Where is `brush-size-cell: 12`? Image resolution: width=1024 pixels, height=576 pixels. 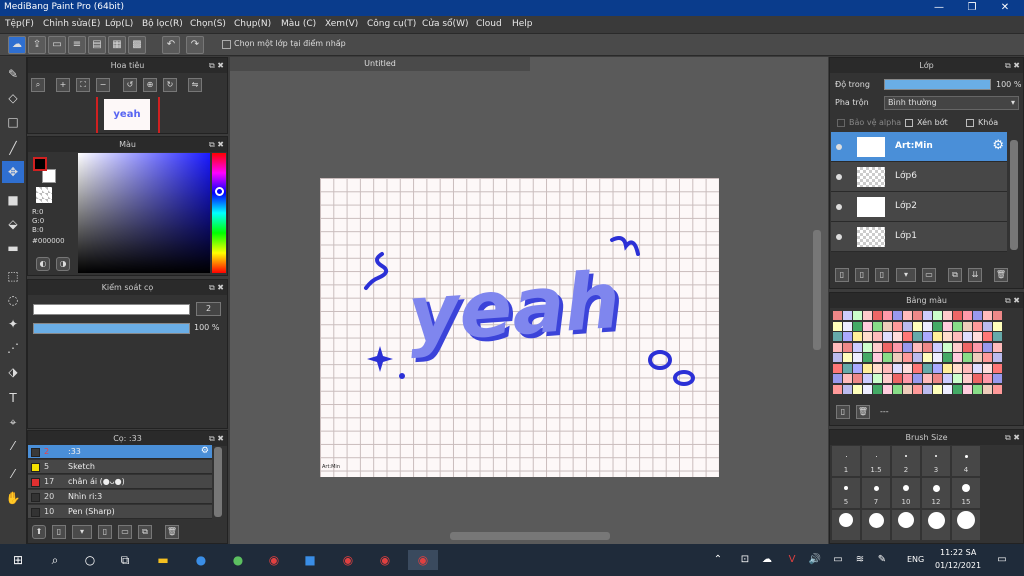 brush-size-cell: 12 is located at coordinates (936, 493).